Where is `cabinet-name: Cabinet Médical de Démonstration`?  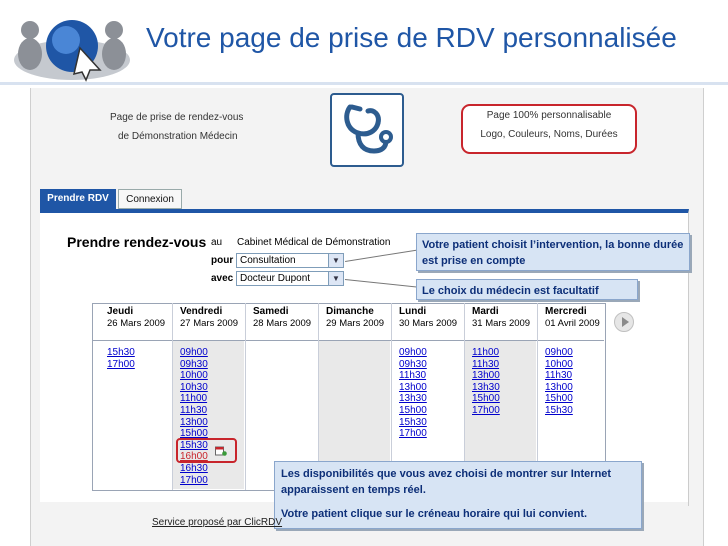 cabinet-name: Cabinet Médical de Démonstration is located at coordinates (314, 242).